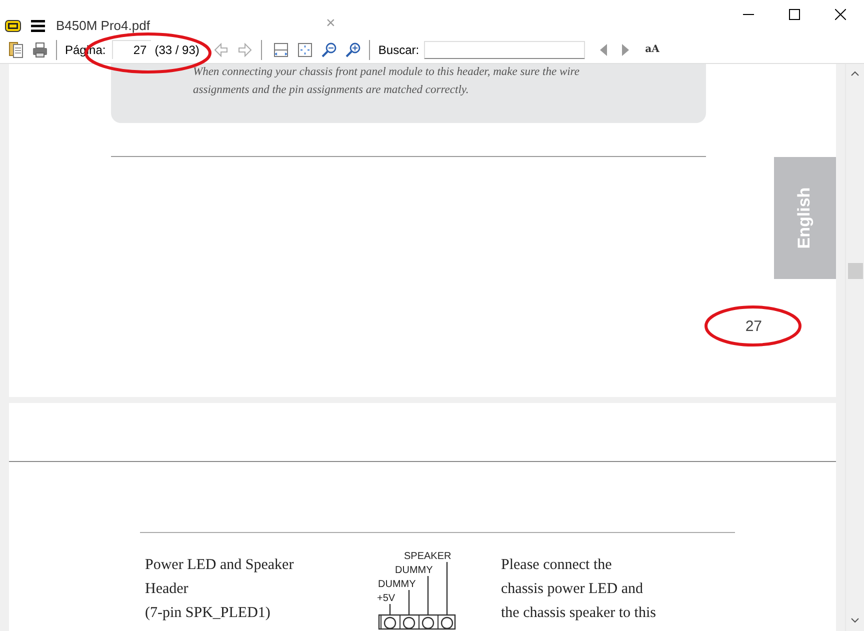 Image resolution: width=864 pixels, height=631 pixels. What do you see at coordinates (428, 556) in the screenshot?
I see `pin-label: SPEAKER` at bounding box center [428, 556].